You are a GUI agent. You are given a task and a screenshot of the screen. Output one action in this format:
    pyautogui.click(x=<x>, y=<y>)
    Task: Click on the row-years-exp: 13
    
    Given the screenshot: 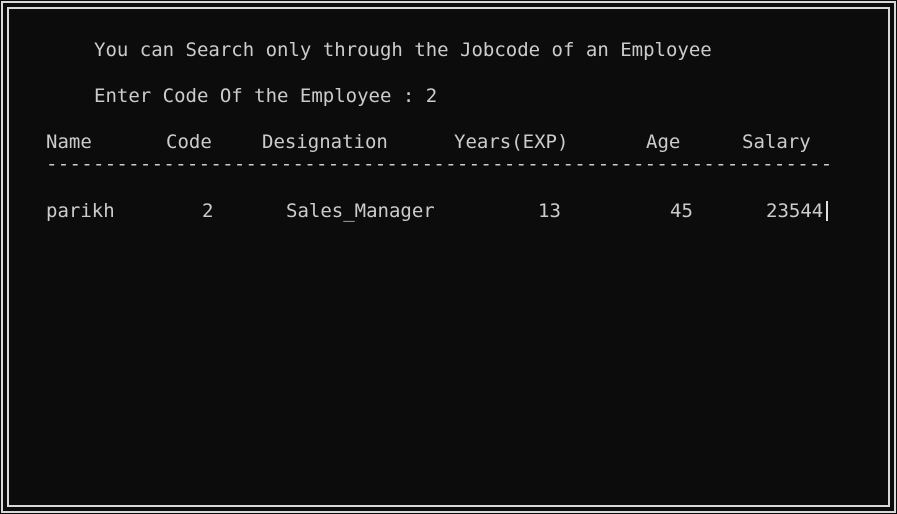 What is the action you would take?
    pyautogui.click(x=549, y=211)
    